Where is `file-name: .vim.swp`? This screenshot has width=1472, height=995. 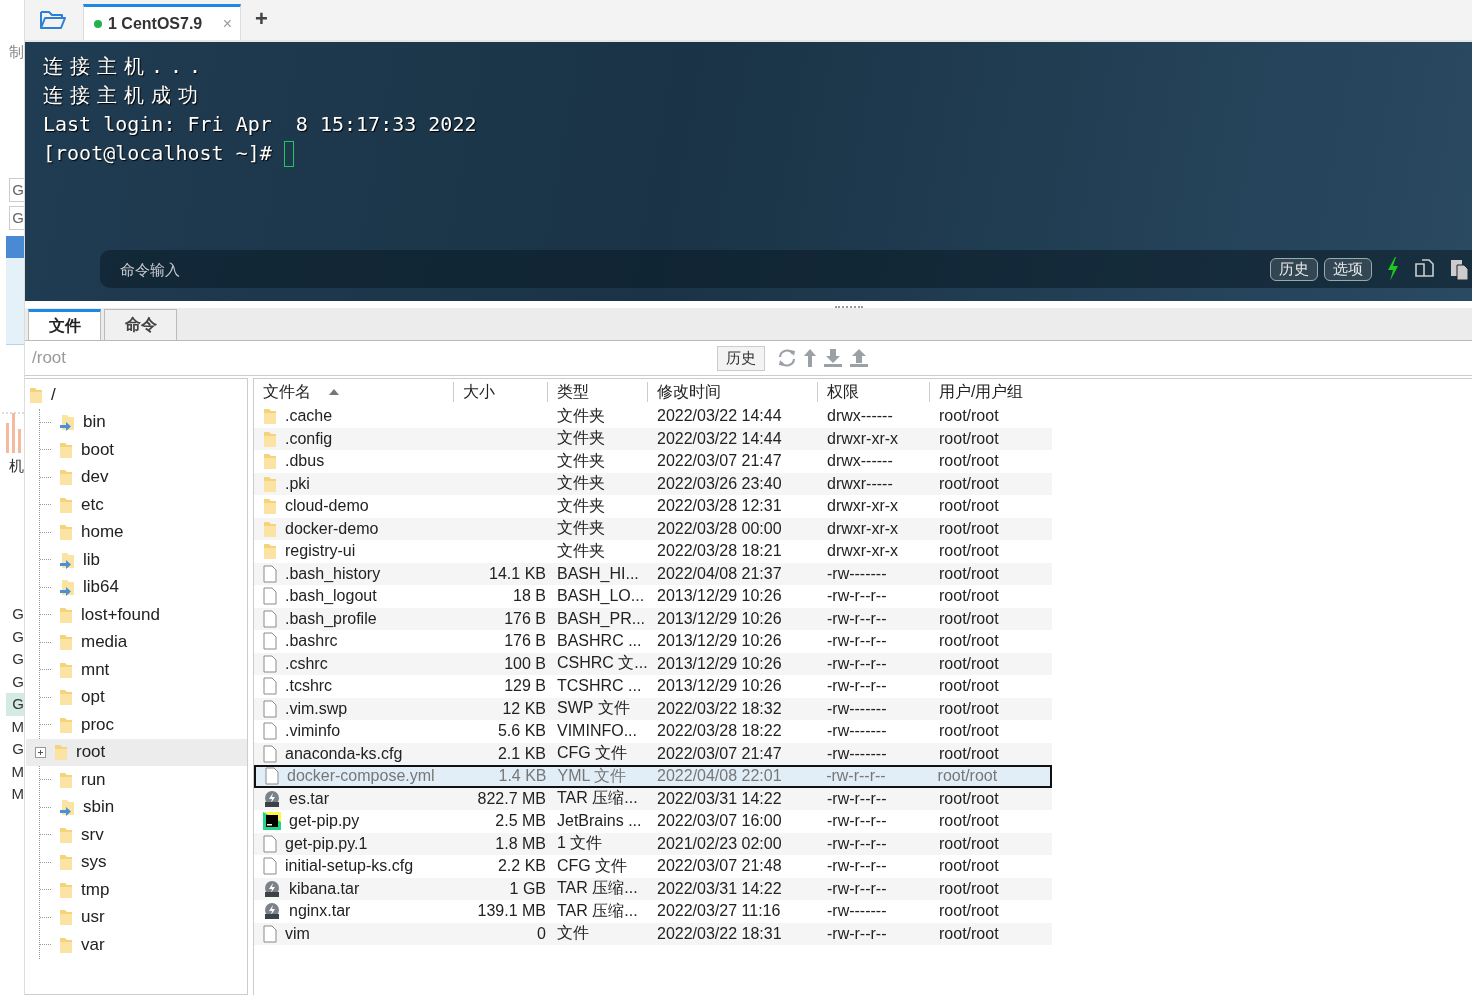 file-name: .vim.swp is located at coordinates (316, 708).